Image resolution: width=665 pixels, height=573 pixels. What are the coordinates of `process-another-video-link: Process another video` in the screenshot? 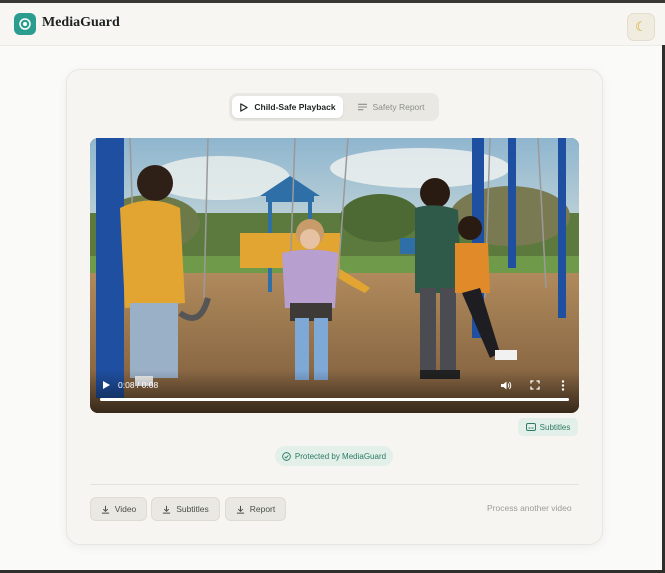 It's located at (529, 508).